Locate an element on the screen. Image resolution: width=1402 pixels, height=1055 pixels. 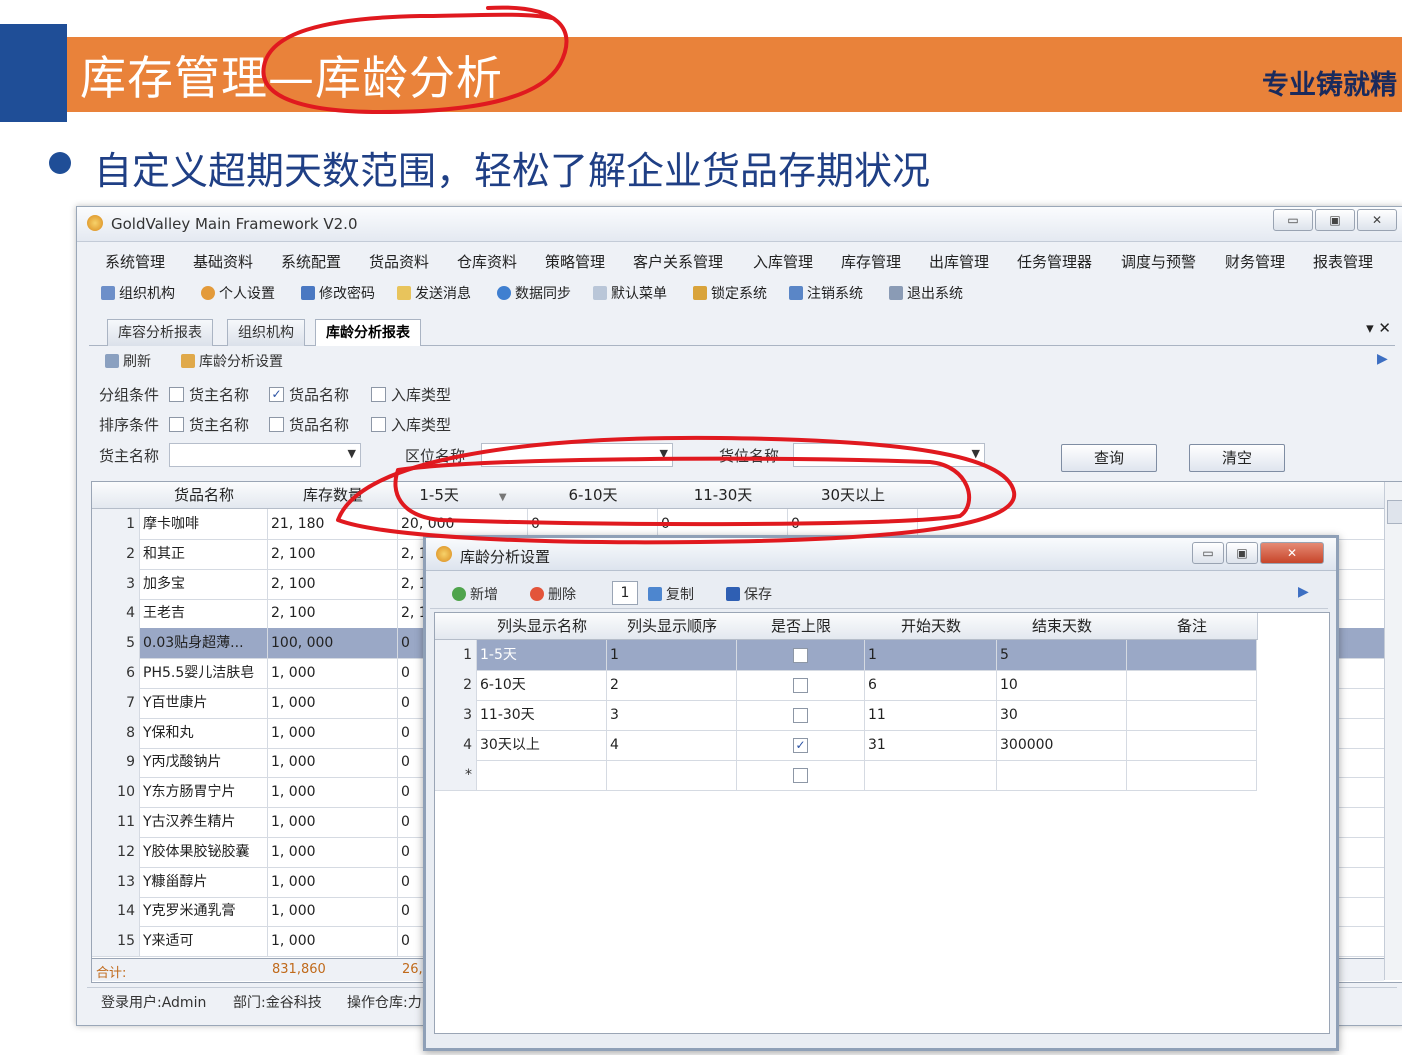
cell-upper-limit: ✓ is located at coordinates (801, 745).